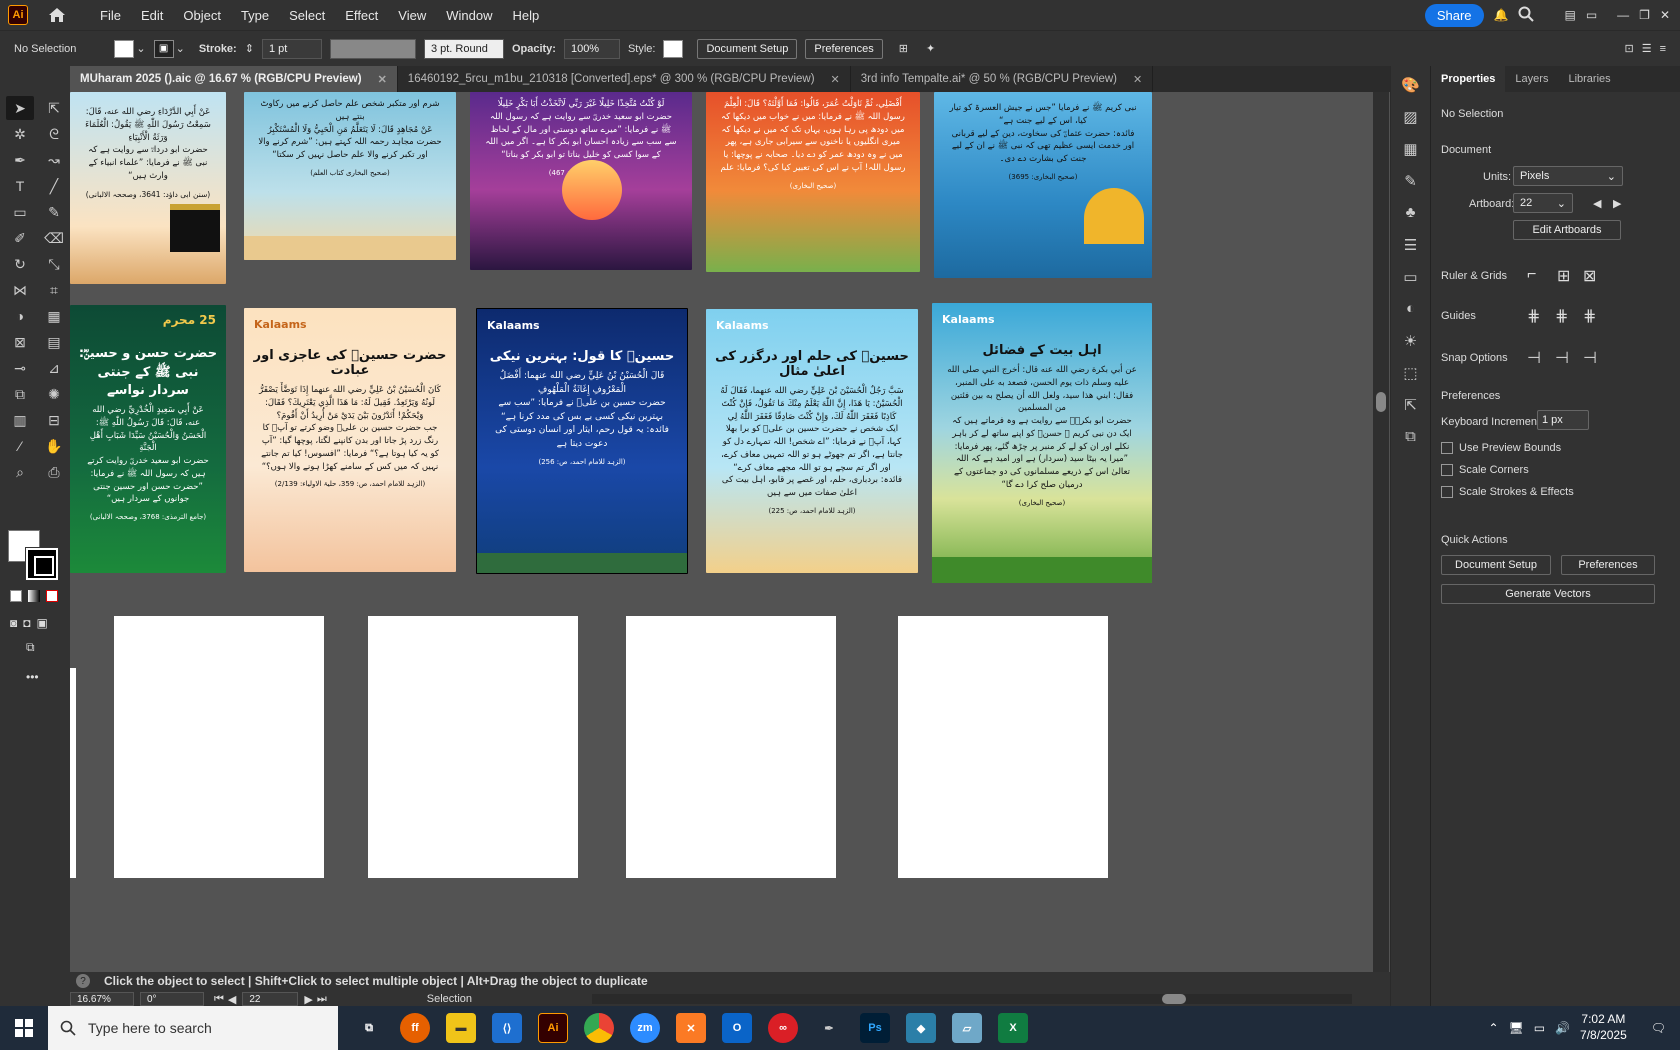 This screenshot has width=1680, height=1050. What do you see at coordinates (20, 446) in the screenshot?
I see `slice-tool-icon: ⁄` at bounding box center [20, 446].